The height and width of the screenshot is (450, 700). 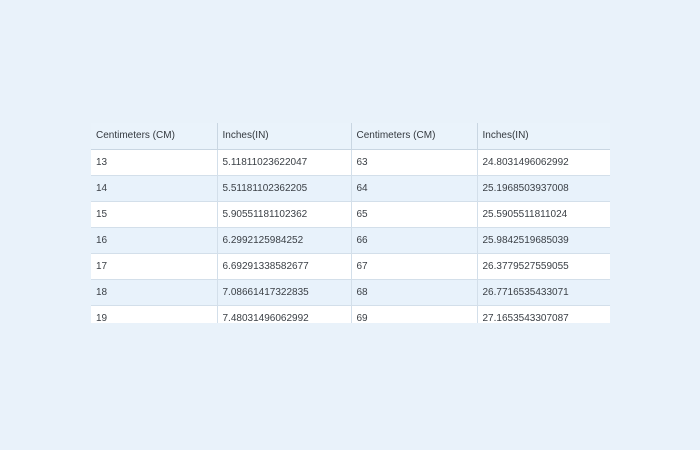 I want to click on header-inches-2: Inches(IN), so click(x=543, y=136).